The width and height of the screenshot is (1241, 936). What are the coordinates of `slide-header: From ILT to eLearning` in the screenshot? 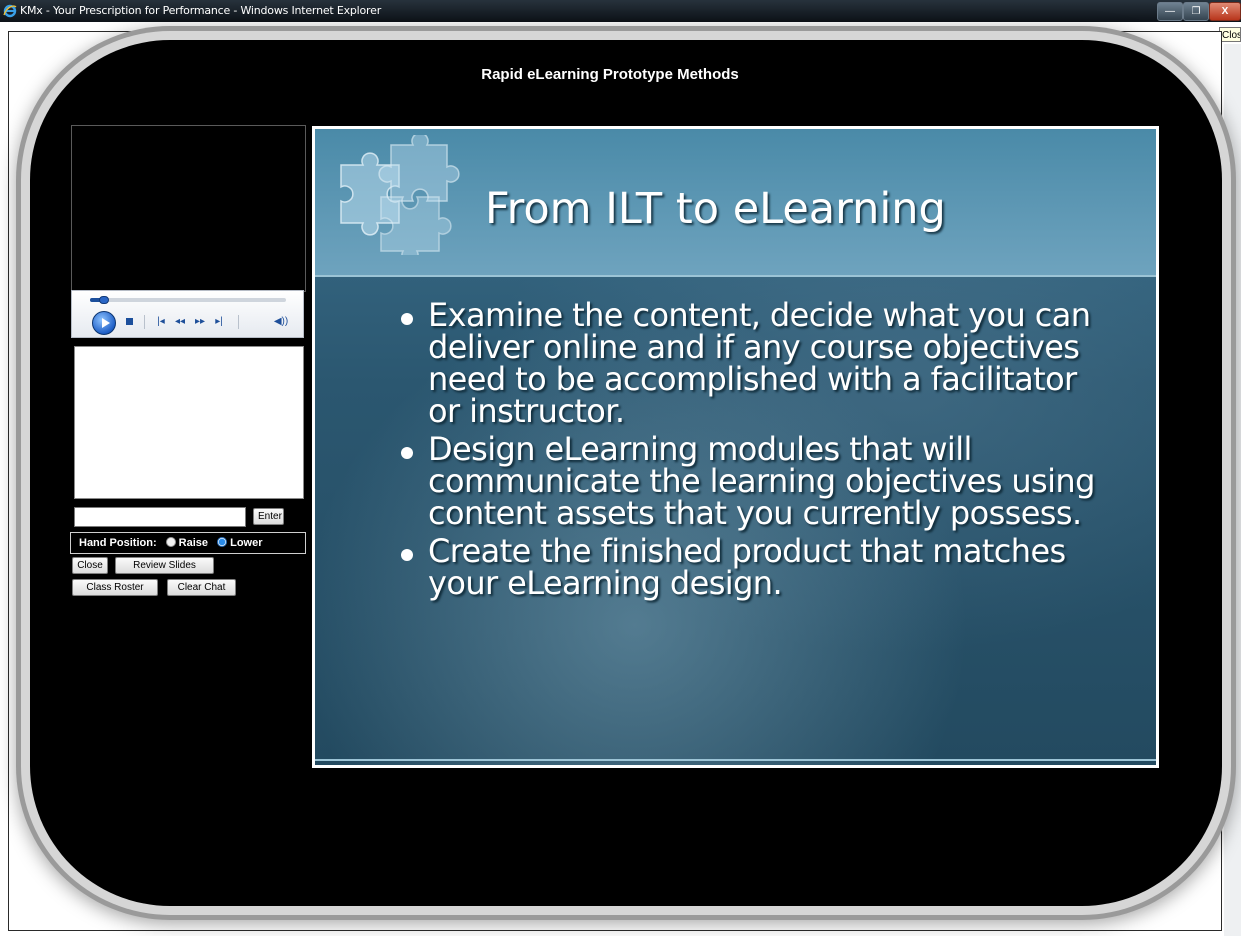 It's located at (735, 203).